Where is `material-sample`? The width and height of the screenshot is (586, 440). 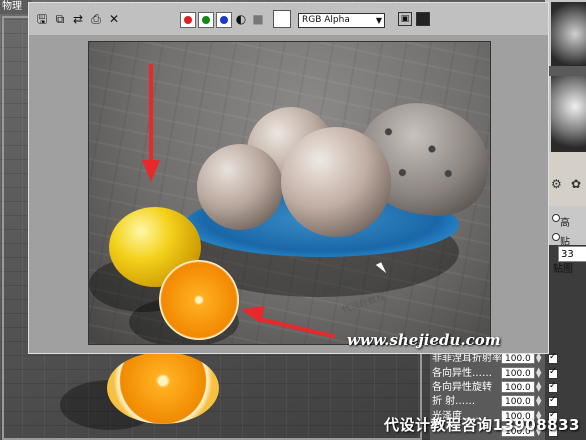 material-sample is located at coordinates (568, 114).